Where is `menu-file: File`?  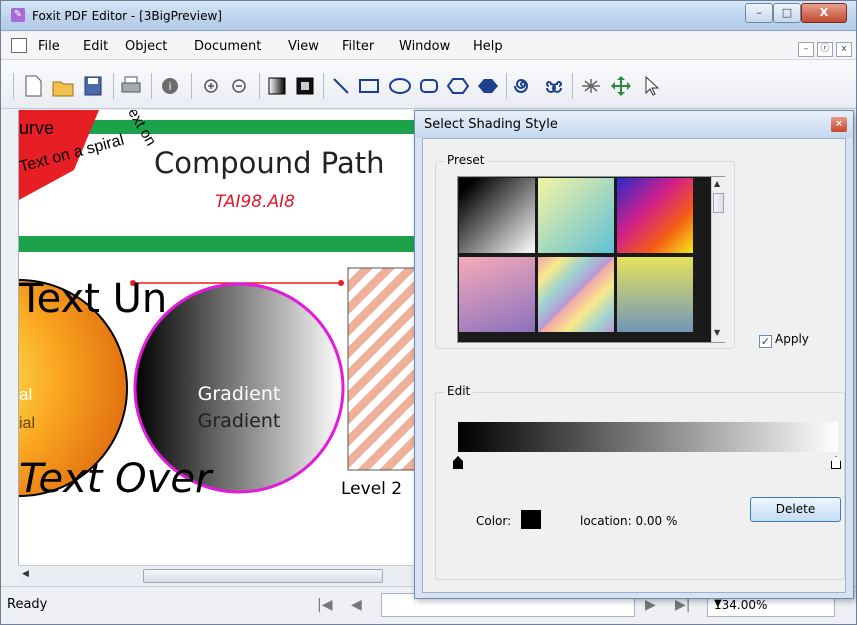
menu-file: File is located at coordinates (49, 46).